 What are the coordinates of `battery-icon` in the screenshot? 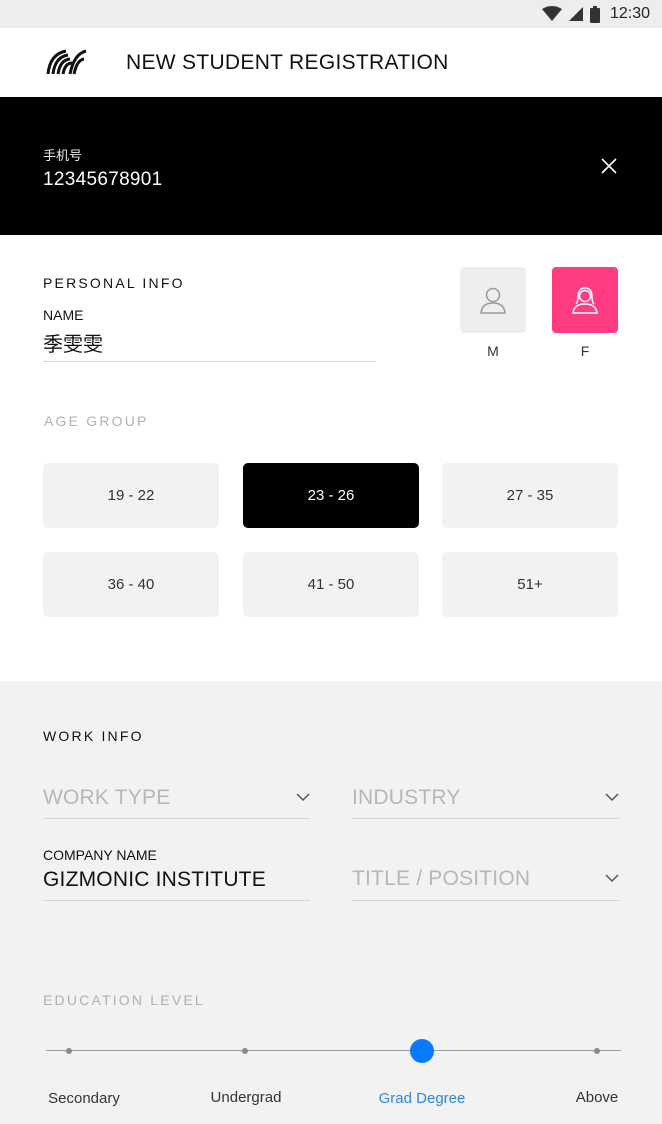 It's located at (594, 14).